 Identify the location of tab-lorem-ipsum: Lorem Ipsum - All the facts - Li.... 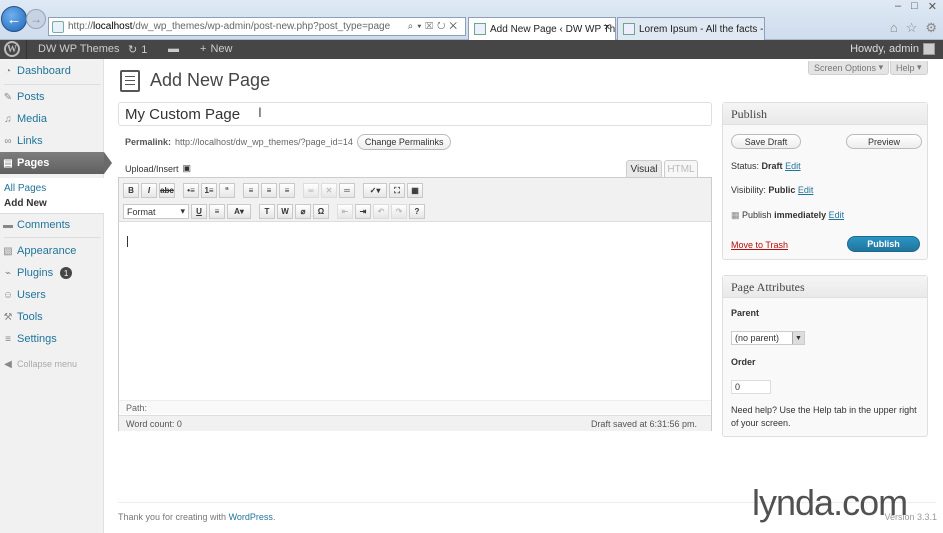
(691, 28).